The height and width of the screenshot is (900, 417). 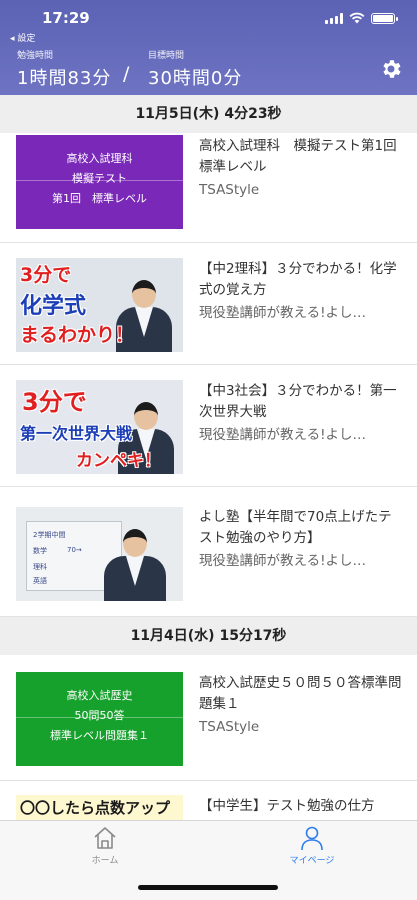 What do you see at coordinates (99, 158) in the screenshot?
I see `thumbnail-text: 高校入試理科` at bounding box center [99, 158].